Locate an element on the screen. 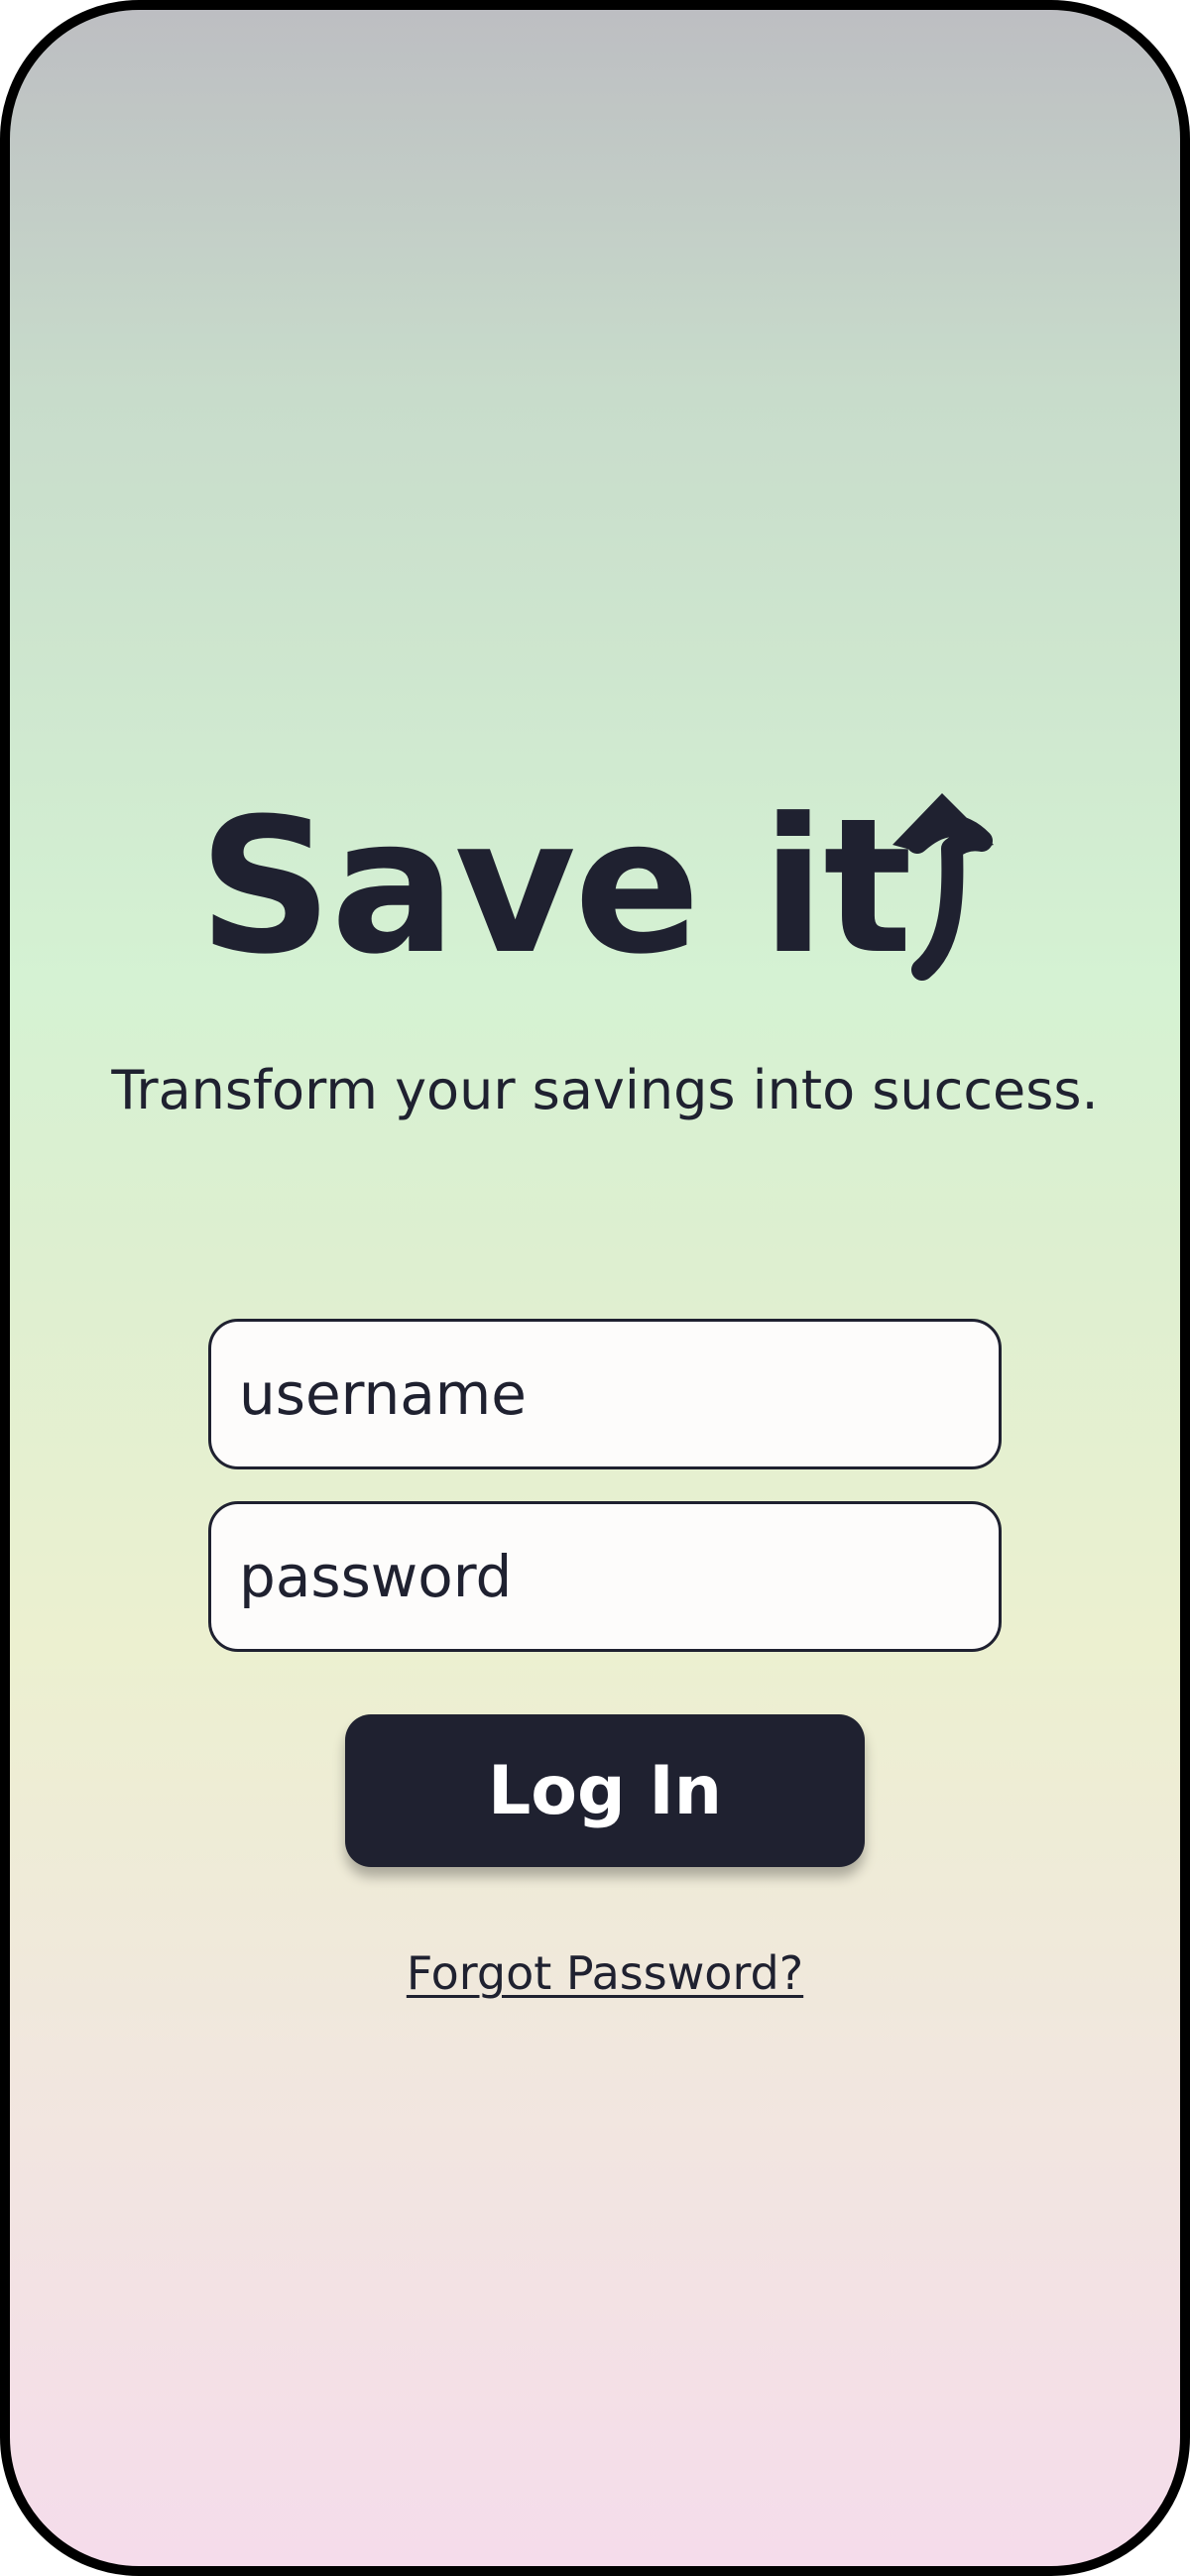  forgot-password-container: Forgot Password? is located at coordinates (595, 1973).